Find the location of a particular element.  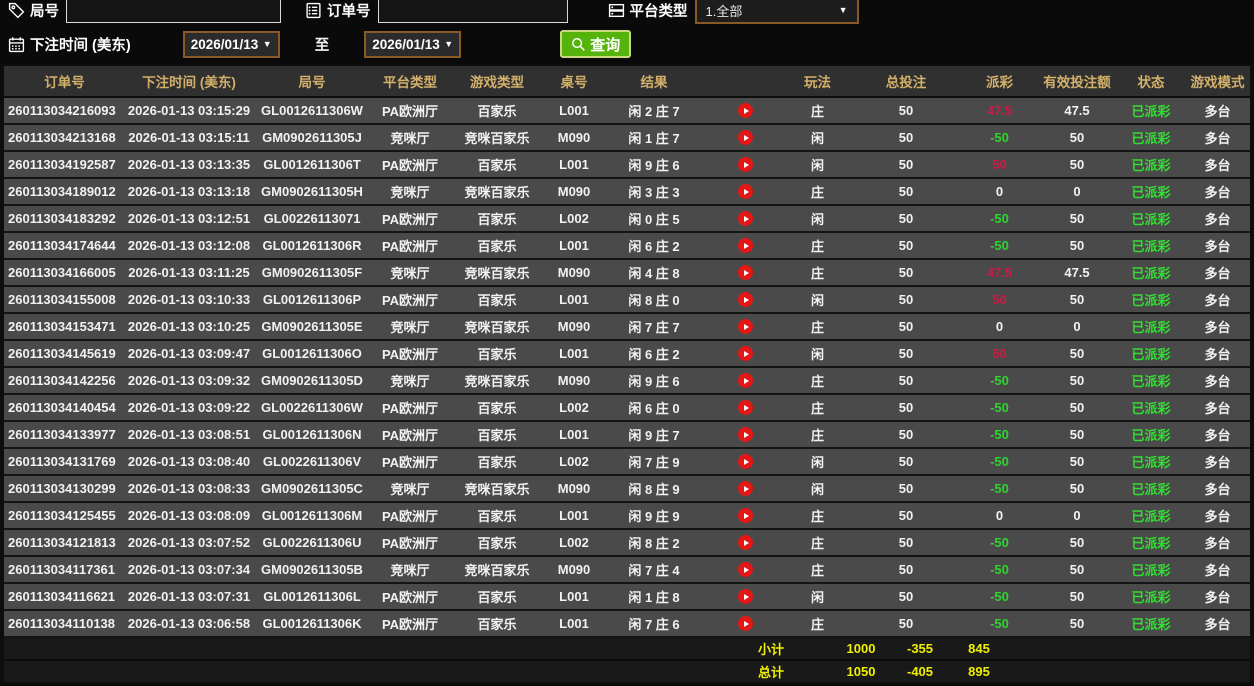

game-no-cell: GL0022611306W is located at coordinates (312, 407).